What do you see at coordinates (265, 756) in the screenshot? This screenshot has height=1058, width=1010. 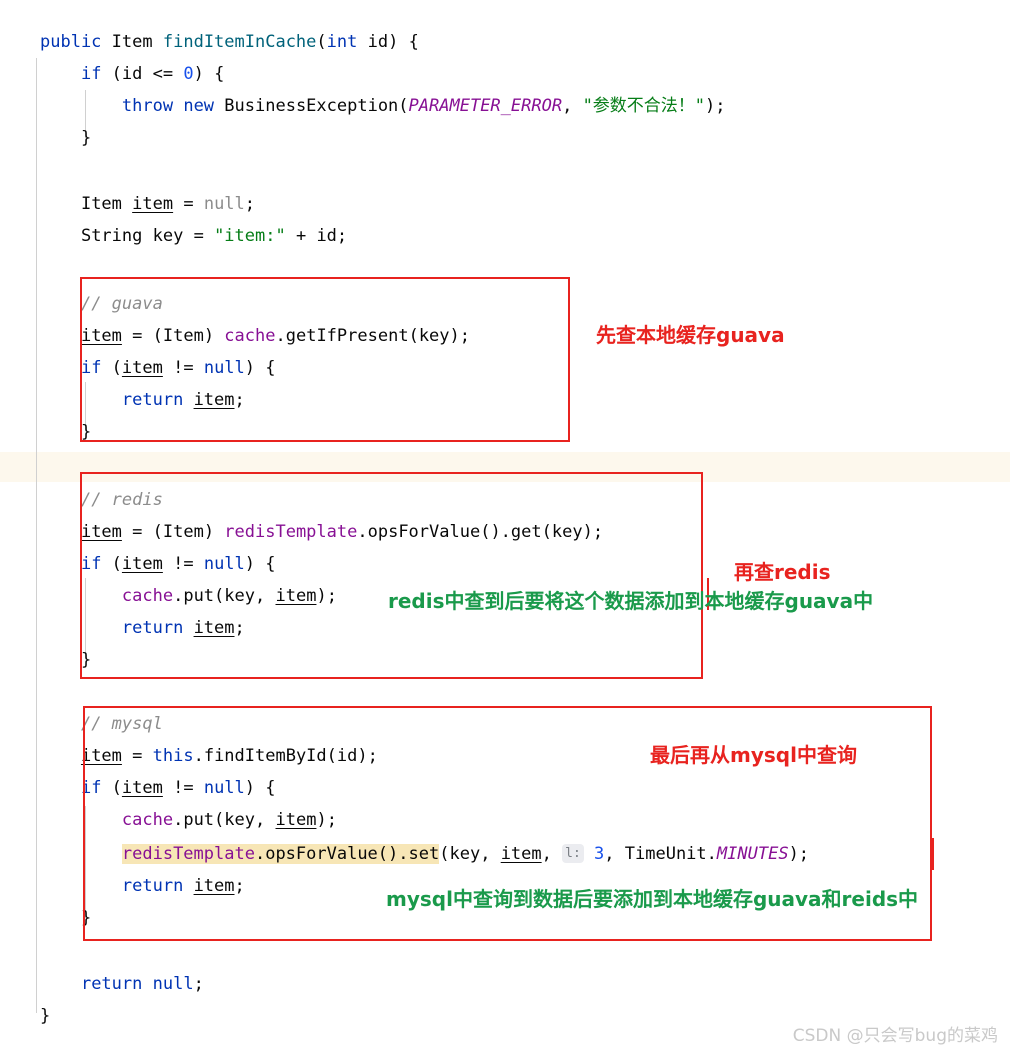 I see `token-method-finditembyid: findItemById` at bounding box center [265, 756].